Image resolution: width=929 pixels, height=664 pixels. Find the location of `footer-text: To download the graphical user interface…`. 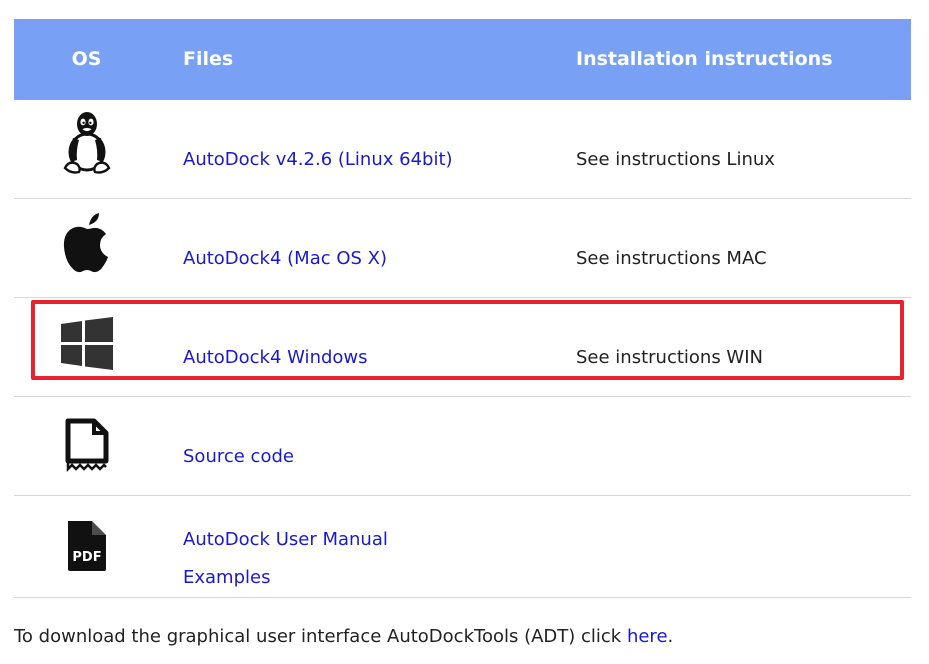

footer-text: To download the graphical user interface… is located at coordinates (320, 636).